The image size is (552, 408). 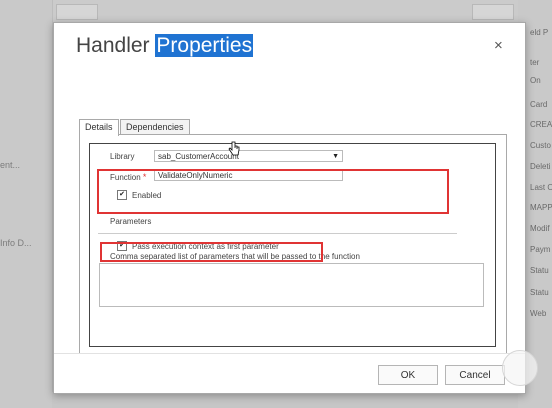 What do you see at coordinates (538, 313) in the screenshot?
I see `background-right-item: Web` at bounding box center [538, 313].